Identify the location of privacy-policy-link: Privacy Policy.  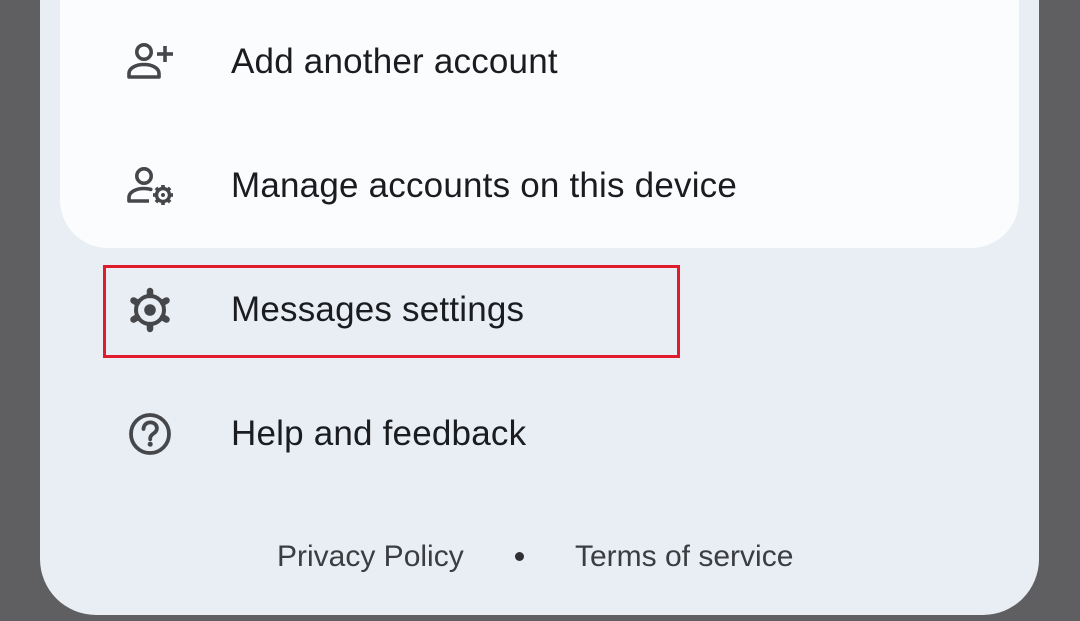
(370, 557).